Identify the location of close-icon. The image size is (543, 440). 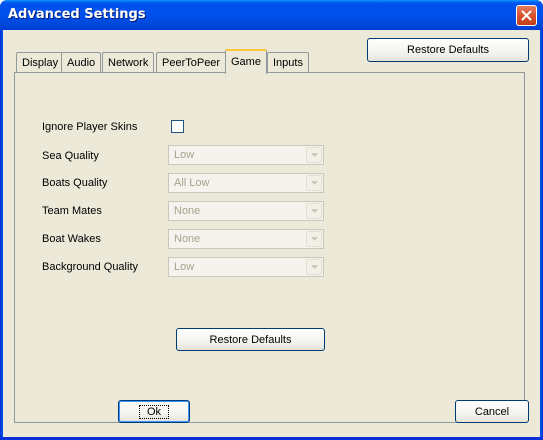
(526, 15).